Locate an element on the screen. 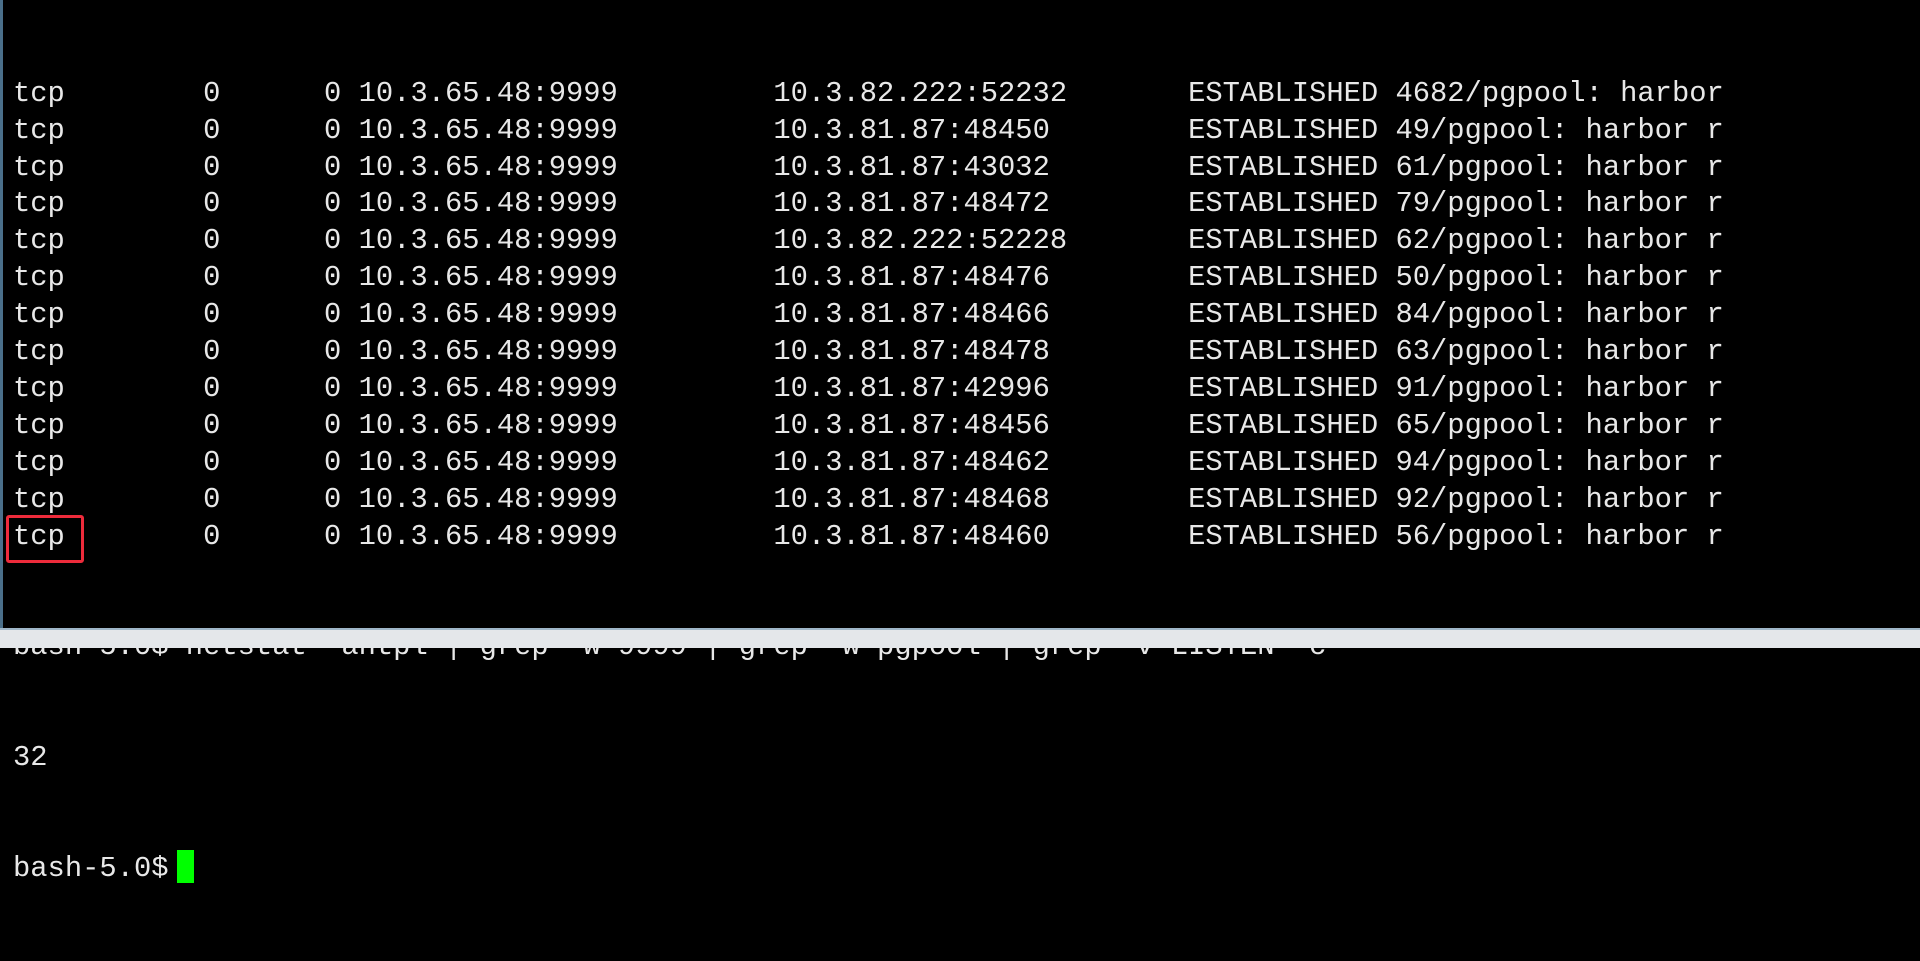 This screenshot has height=961, width=1920. cursor is located at coordinates (186, 866).